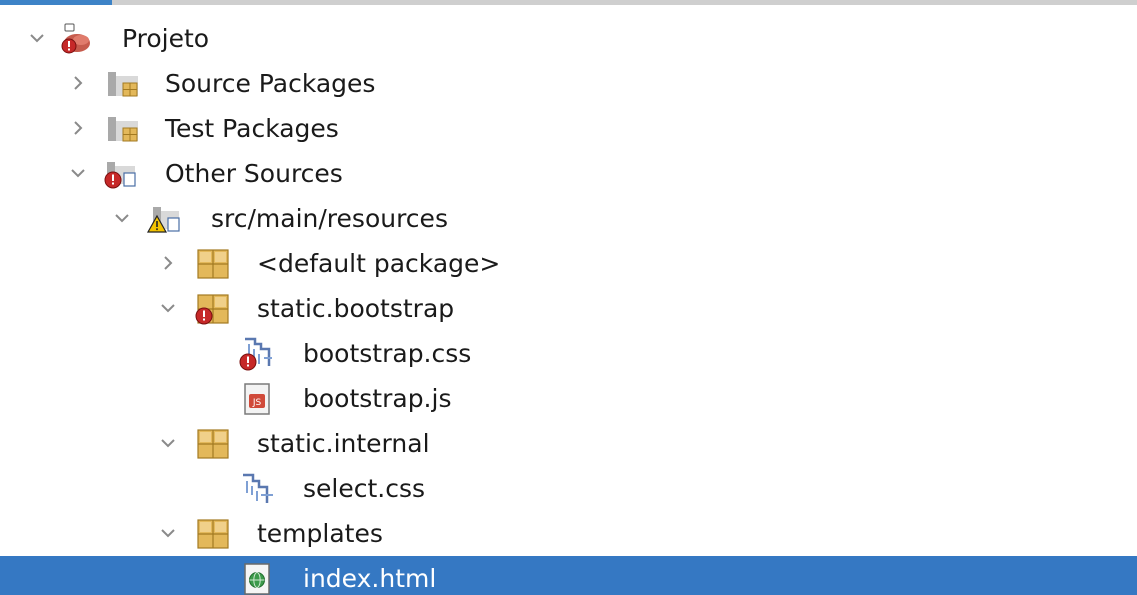 The image size is (1137, 595). I want to click on tree-node-source-packages: Source Packages, so click(568, 83).